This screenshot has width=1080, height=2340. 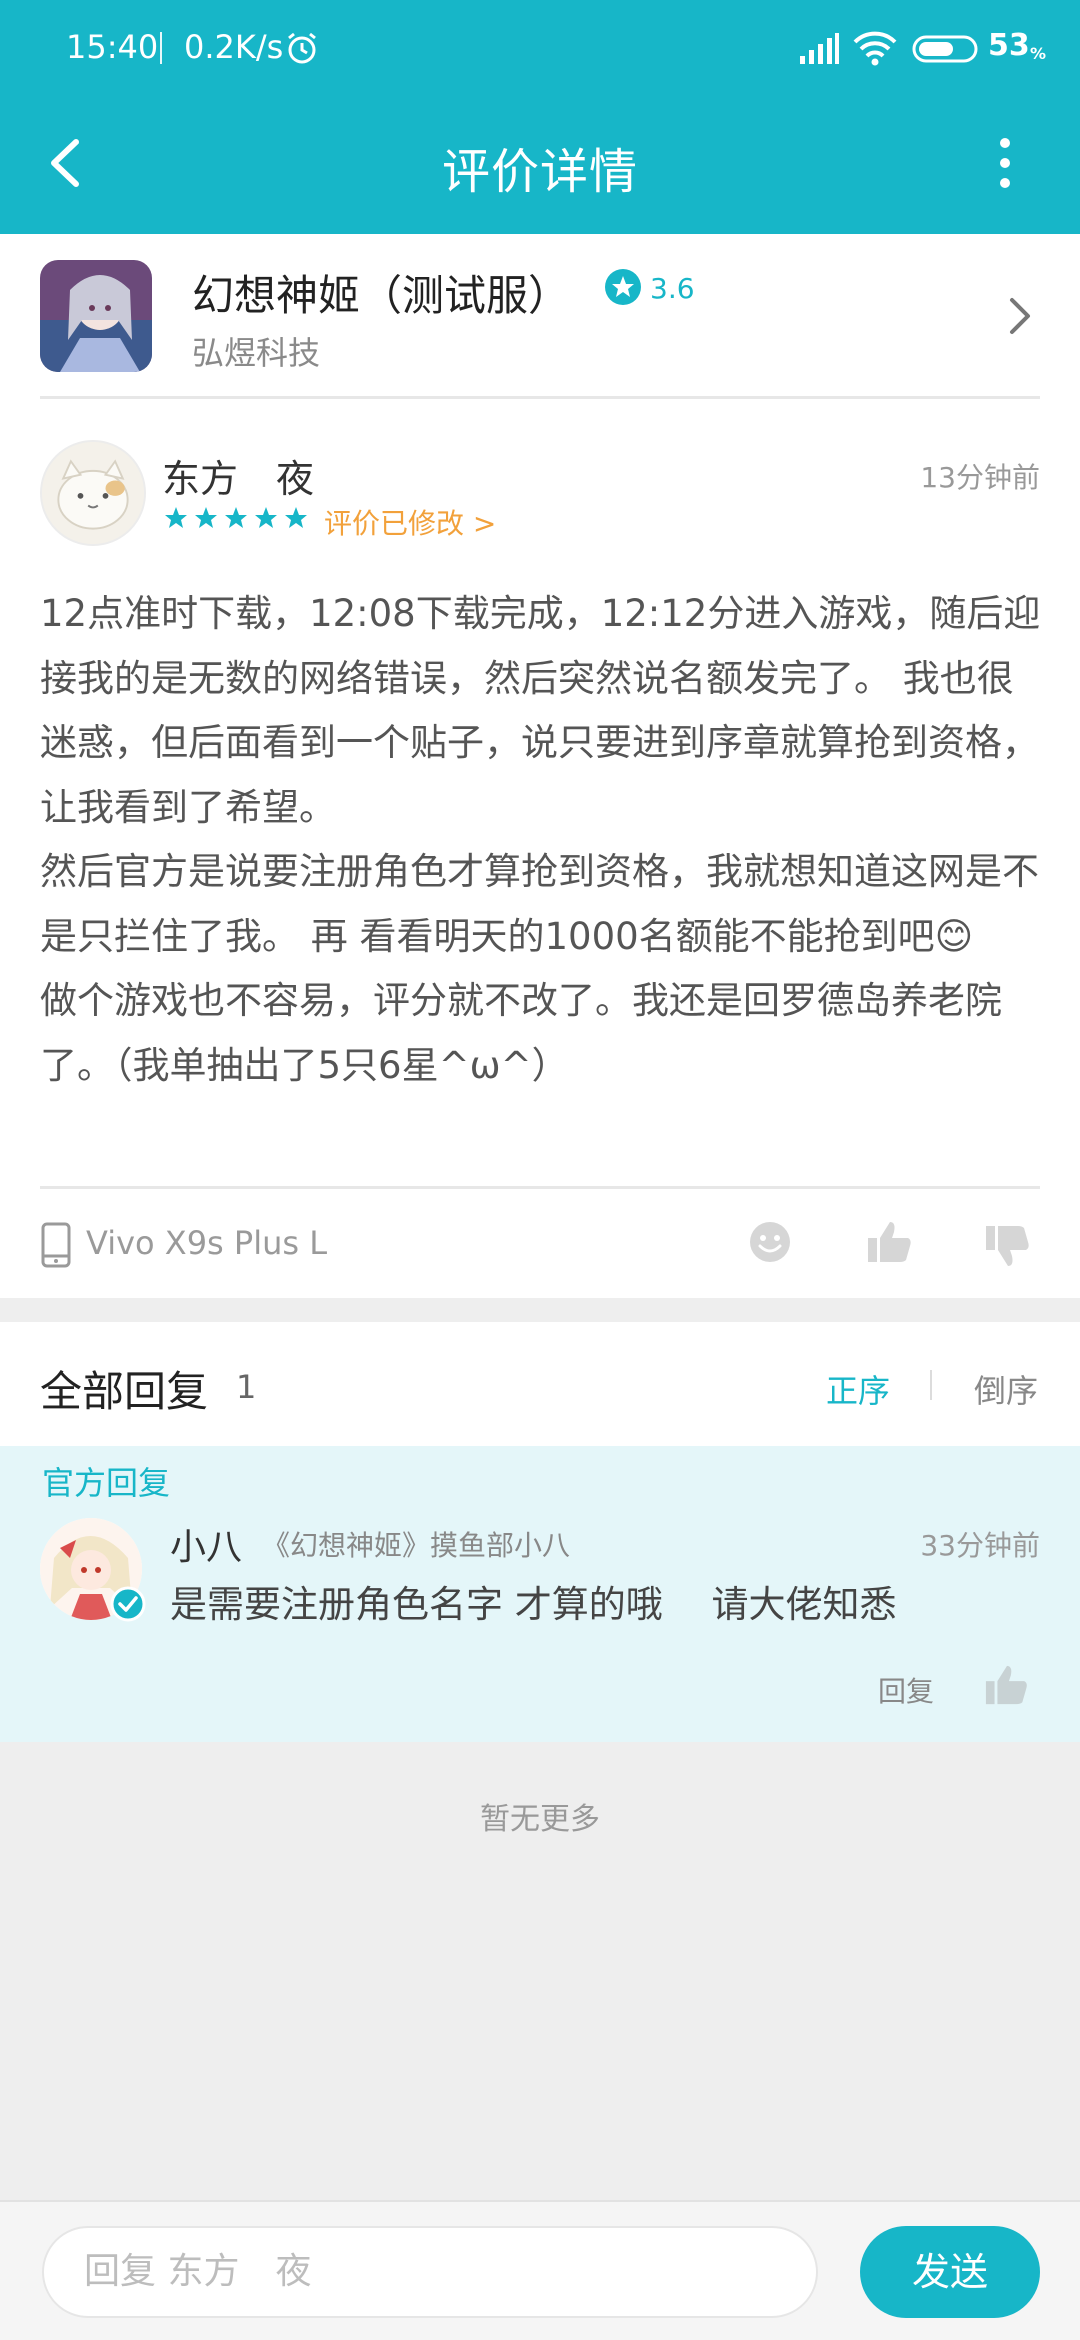 What do you see at coordinates (906, 1690) in the screenshot?
I see `reply-button: 回复` at bounding box center [906, 1690].